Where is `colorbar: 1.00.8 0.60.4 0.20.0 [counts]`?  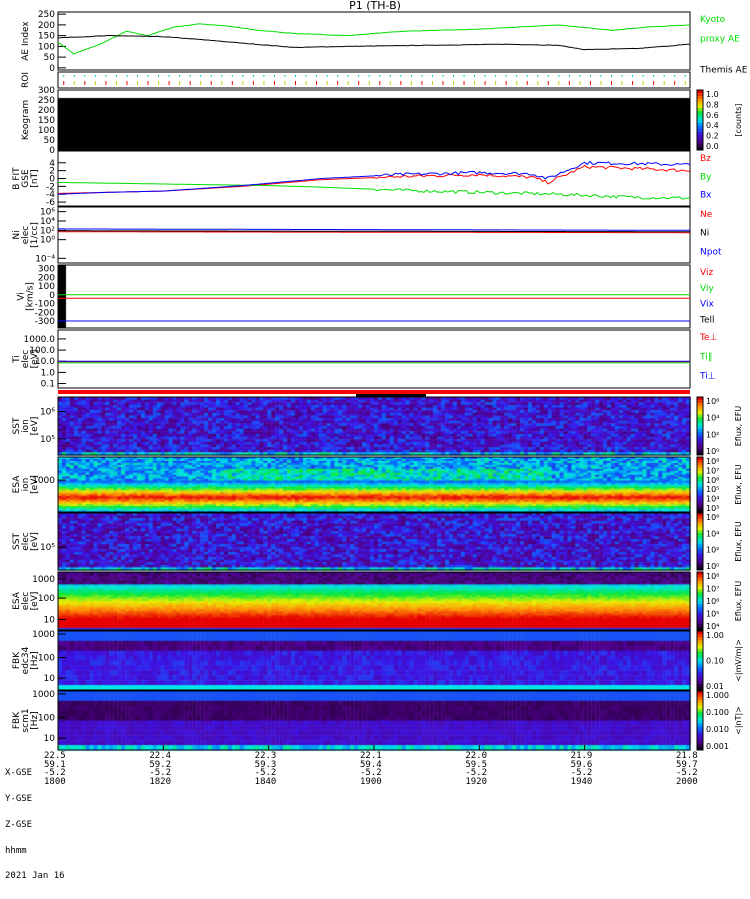 colorbar: 1.00.8 0.60.4 0.20.0 [counts] is located at coordinates (719, 120).